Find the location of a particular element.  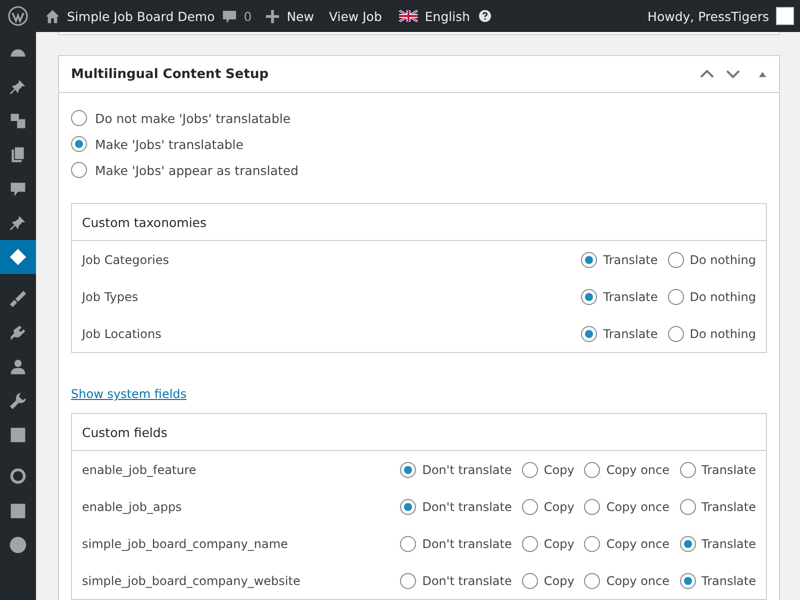

uk-flag-icon is located at coordinates (408, 16).